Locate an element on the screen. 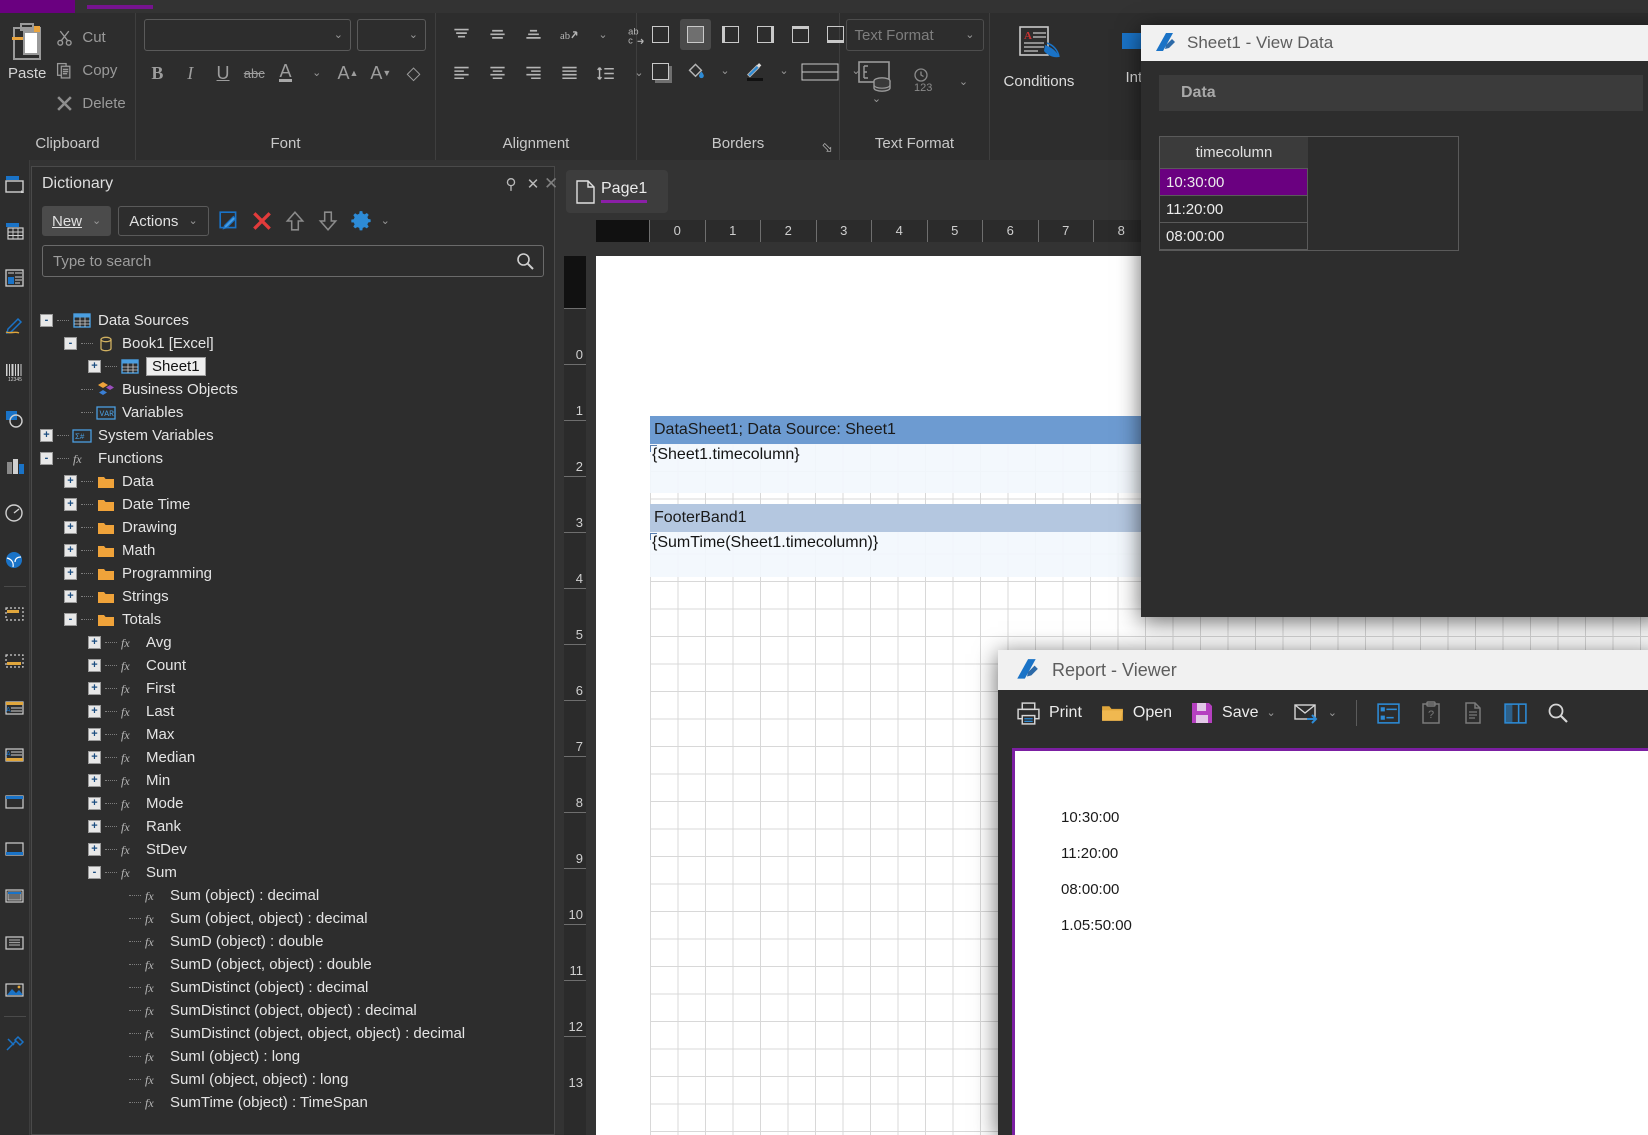 Image resolution: width=1648 pixels, height=1135 pixels. footer-band-text: {SumTime(Sheet1.timecolumn)} is located at coordinates (765, 543).